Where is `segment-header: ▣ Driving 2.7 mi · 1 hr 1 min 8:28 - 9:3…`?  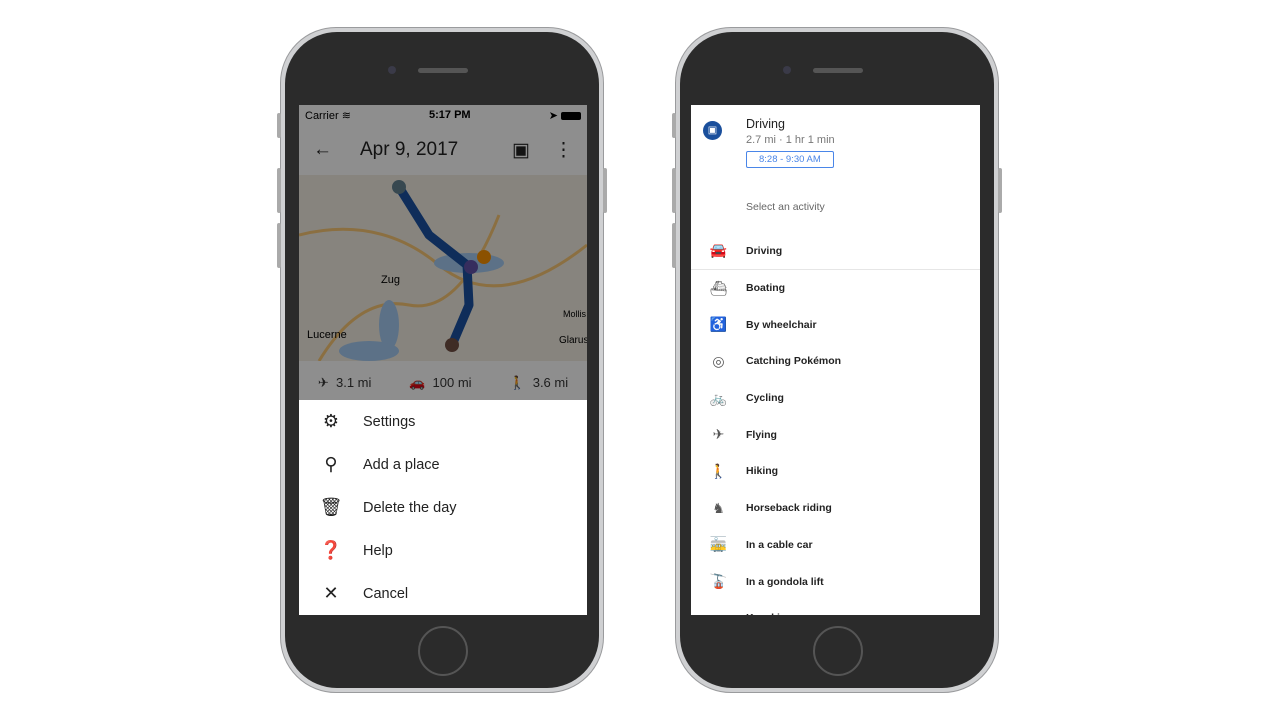 segment-header: ▣ Driving 2.7 mi · 1 hr 1 min 8:28 - 9:3… is located at coordinates (835, 150).